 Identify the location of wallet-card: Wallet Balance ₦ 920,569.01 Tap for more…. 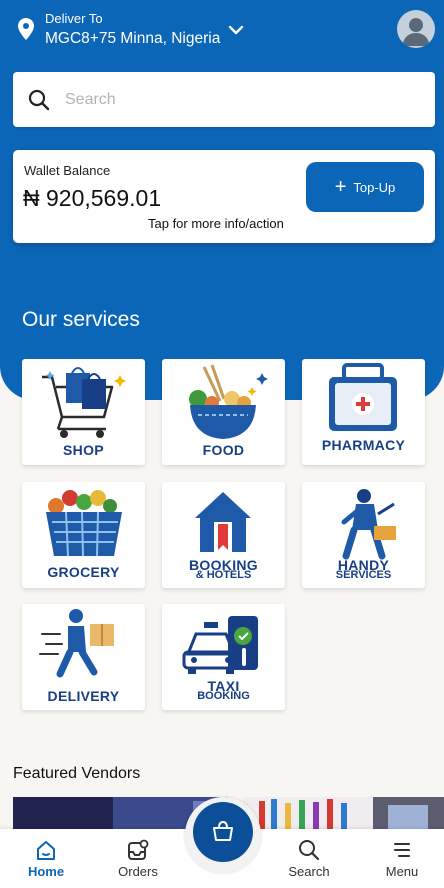
(224, 196).